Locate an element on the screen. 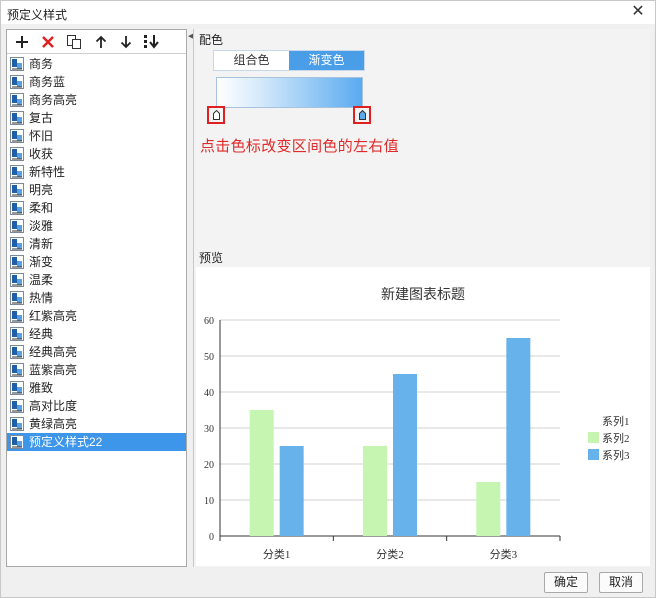 Image resolution: width=656 pixels, height=598 pixels. arrow-up-icon is located at coordinates (101, 41).